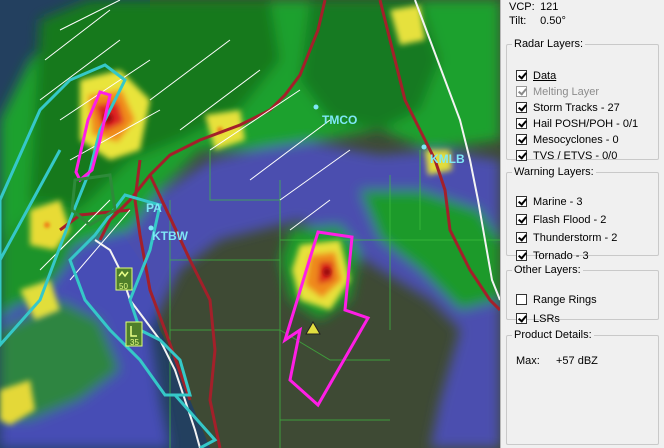  Describe the element at coordinates (528, 361) in the screenshot. I see `max-label: Max:` at that location.